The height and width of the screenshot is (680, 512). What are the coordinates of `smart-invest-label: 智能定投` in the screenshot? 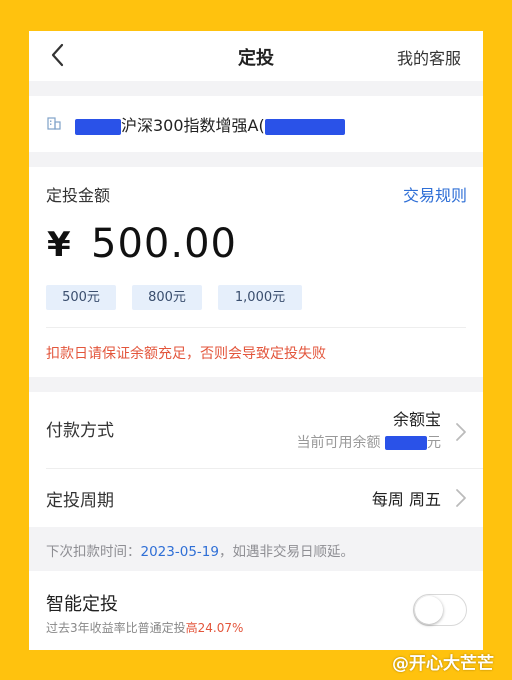 It's located at (82, 604).